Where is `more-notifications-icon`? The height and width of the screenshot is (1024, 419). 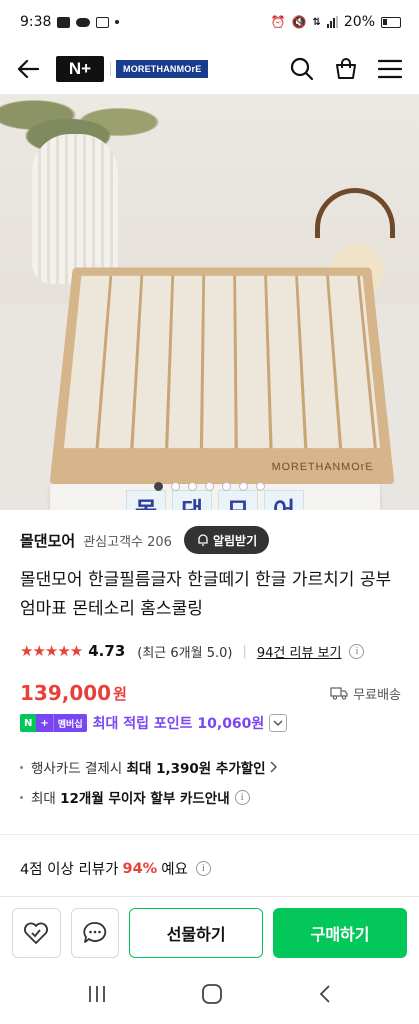
more-notifications-icon is located at coordinates (117, 22).